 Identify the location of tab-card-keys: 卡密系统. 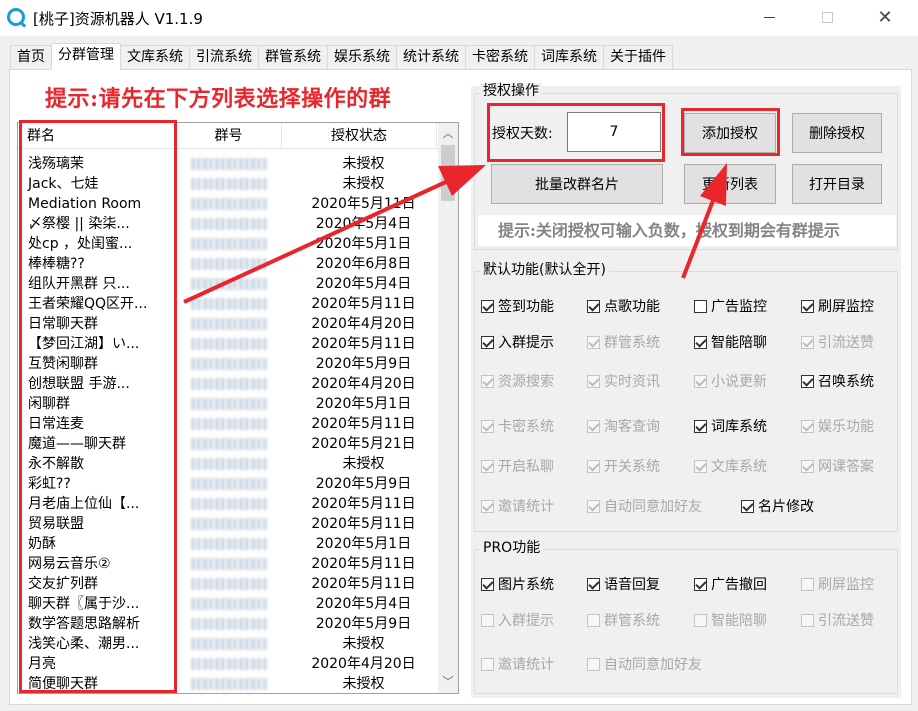
(500, 57).